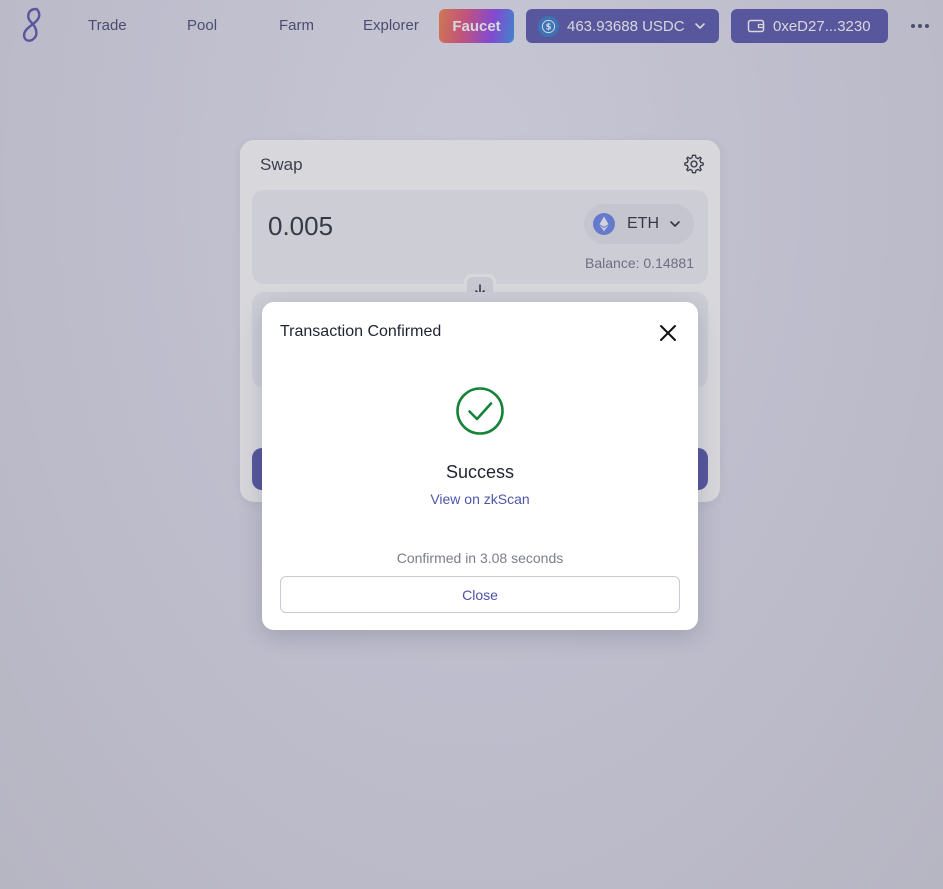 This screenshot has width=943, height=889. Describe the element at coordinates (480, 472) in the screenshot. I see `success-status: Success` at that location.